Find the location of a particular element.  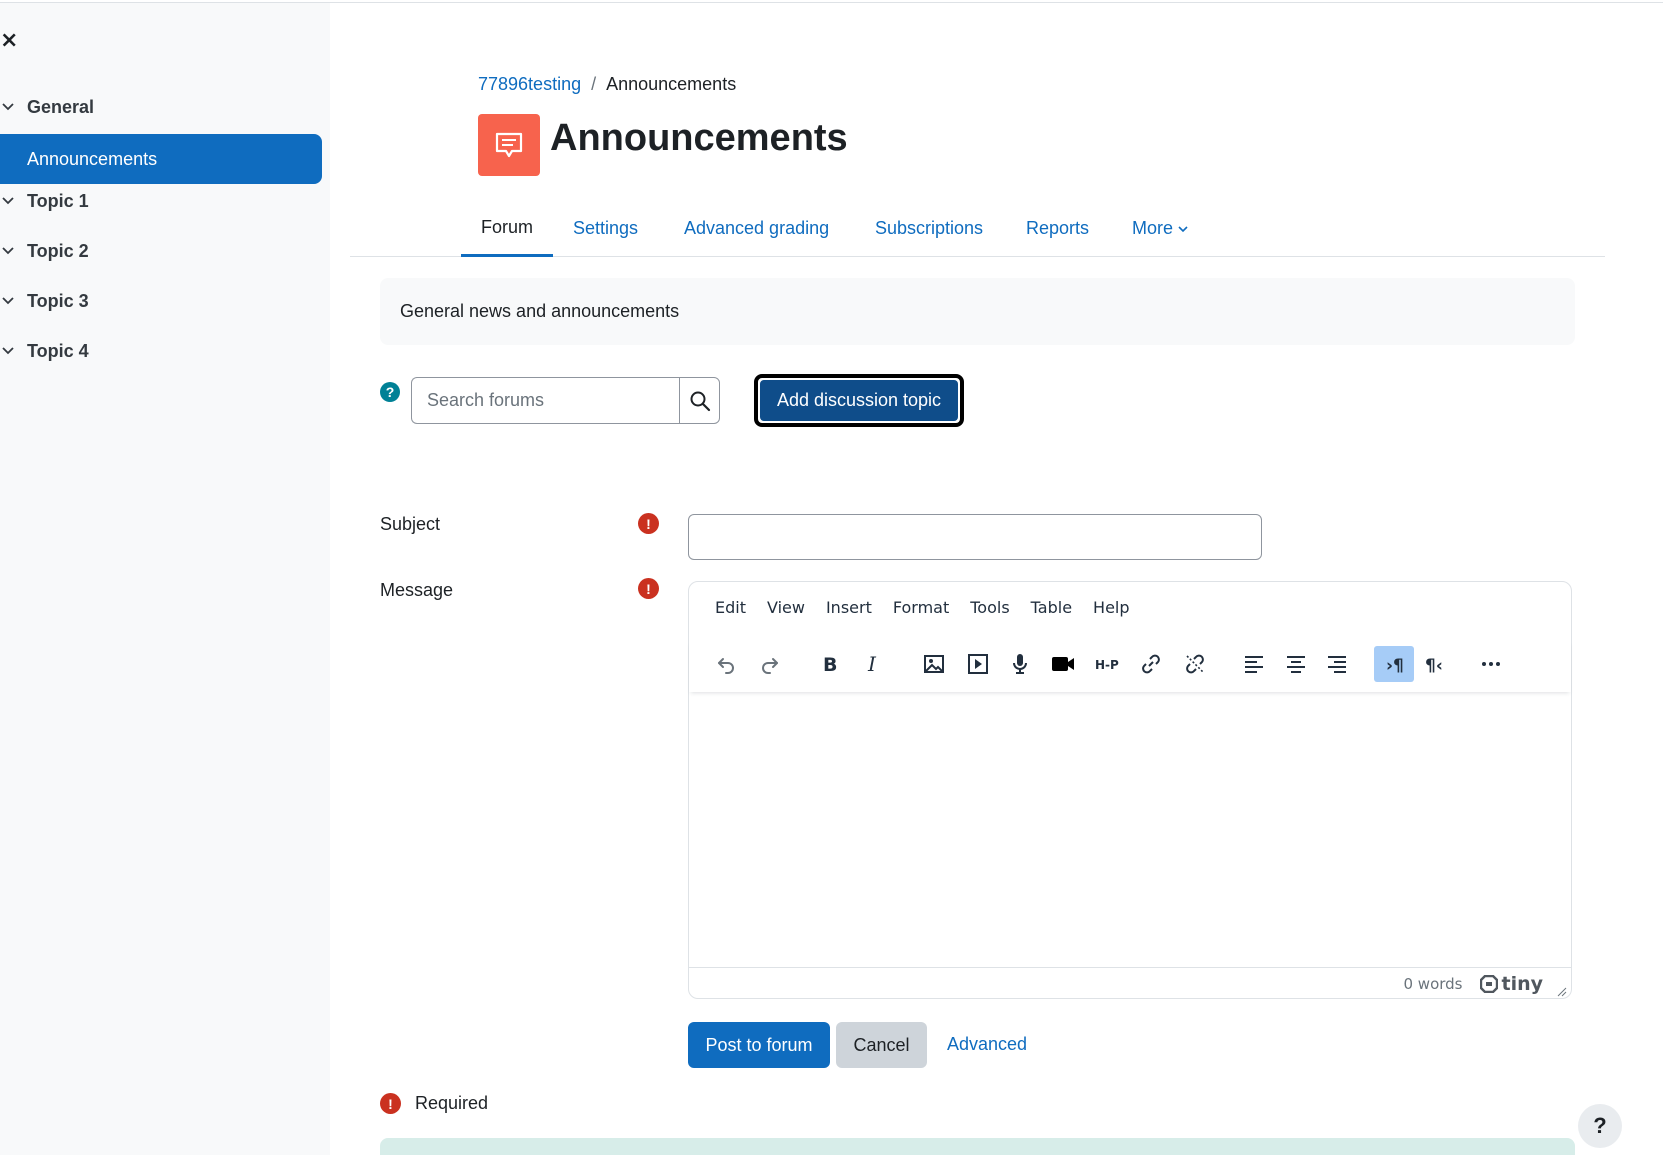

align-left-icon is located at coordinates (1254, 664).